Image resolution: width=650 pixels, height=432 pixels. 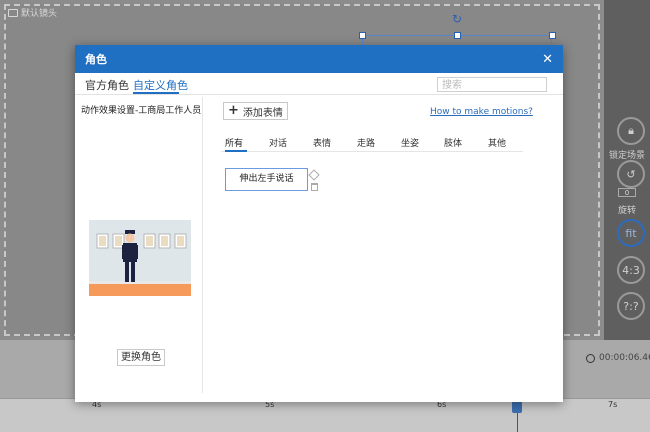 I want to click on time-display: 00:00:06.46, so click(x=618, y=358).